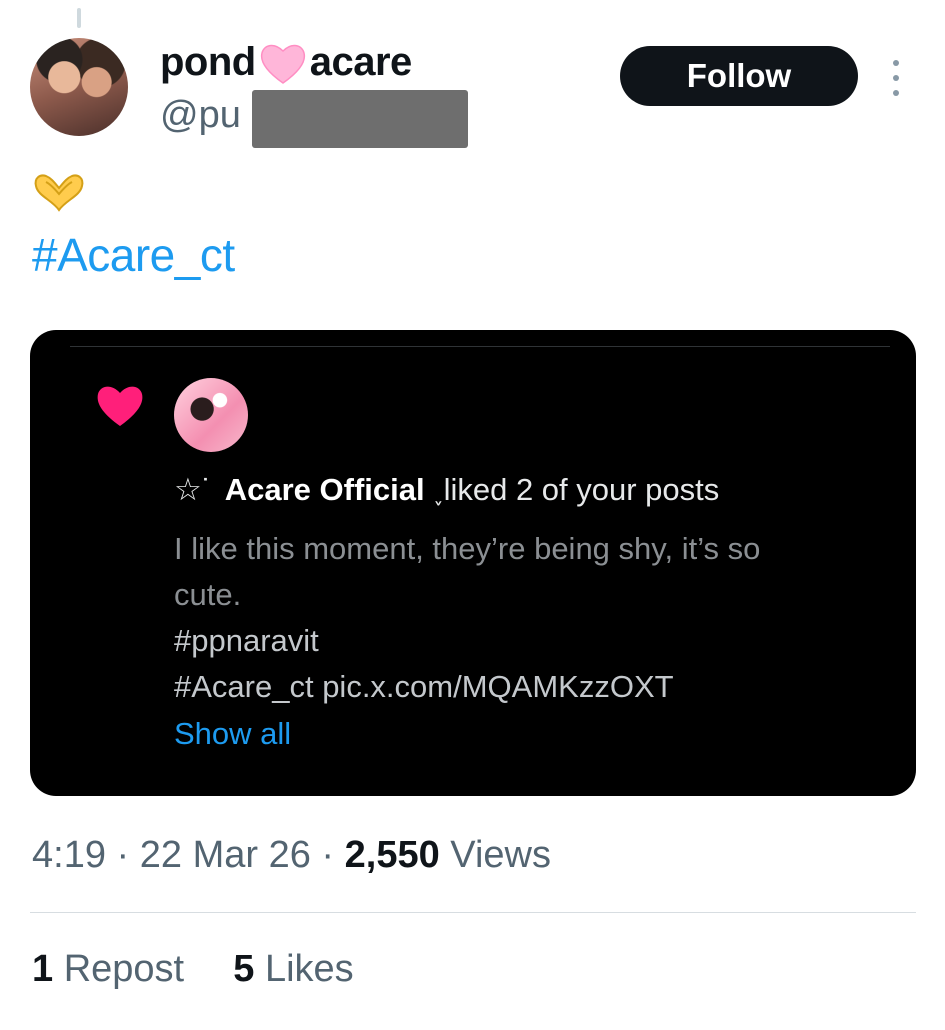  Describe the element at coordinates (79, 87) in the screenshot. I see `avatar` at that location.